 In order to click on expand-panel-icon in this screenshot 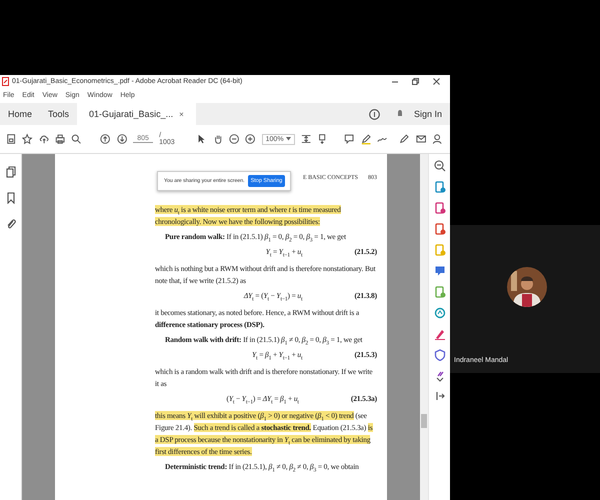, I will do `click(439, 396)`.